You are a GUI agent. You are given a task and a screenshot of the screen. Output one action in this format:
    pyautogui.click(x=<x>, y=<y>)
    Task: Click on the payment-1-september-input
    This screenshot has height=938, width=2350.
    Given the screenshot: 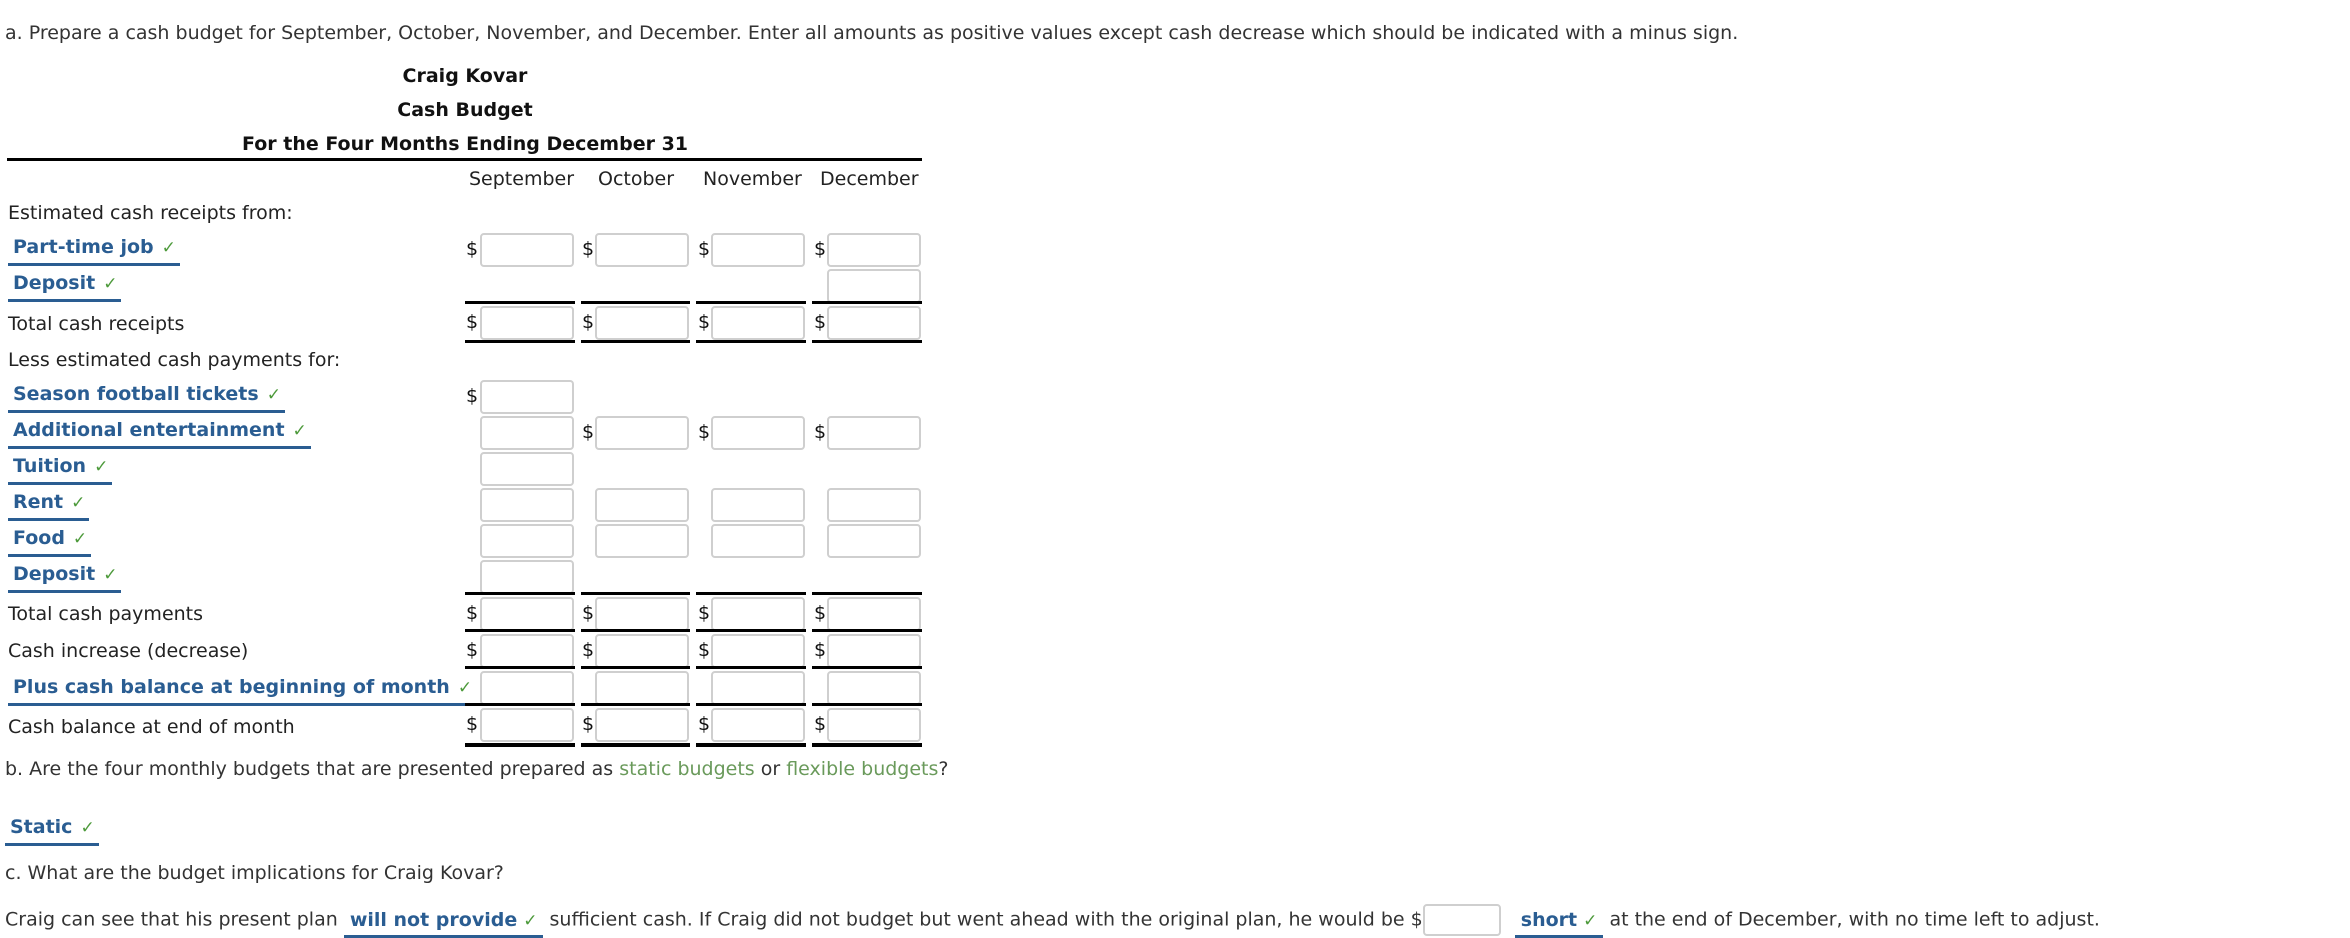 What is the action you would take?
    pyautogui.click(x=527, y=397)
    